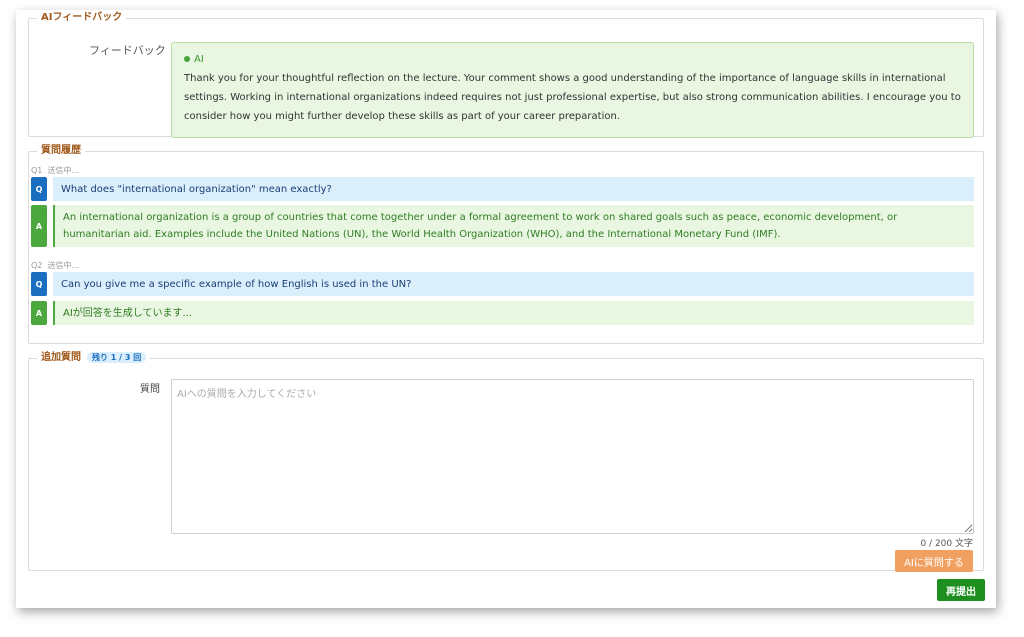 This screenshot has width=1024, height=637. What do you see at coordinates (61, 357) in the screenshot?
I see `additional-question-title: 追加質問` at bounding box center [61, 357].